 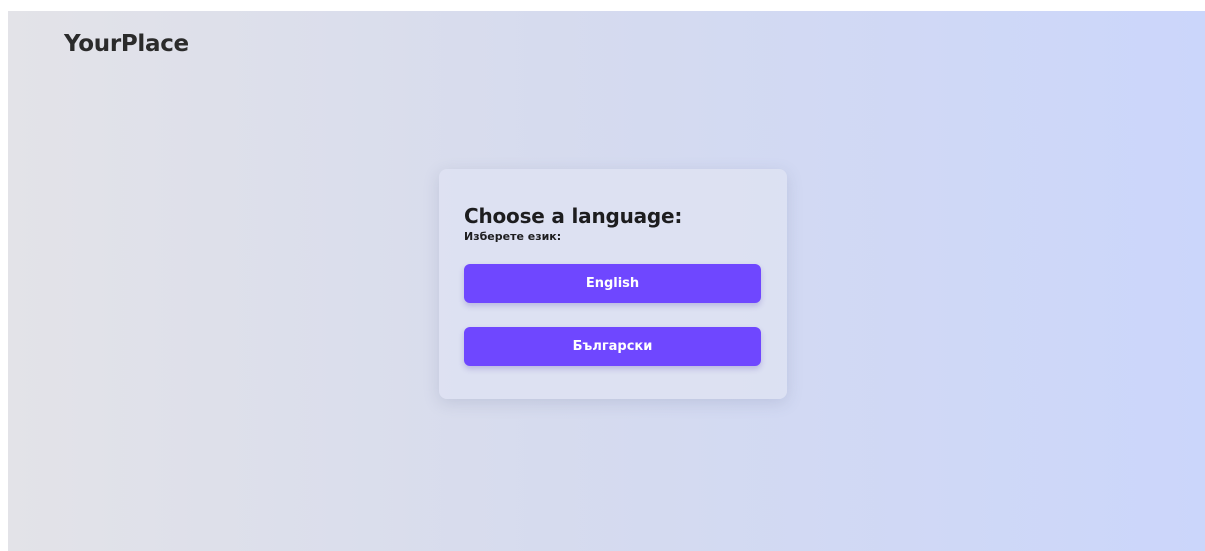 What do you see at coordinates (573, 216) in the screenshot?
I see `card-title: Choose a language:` at bounding box center [573, 216].